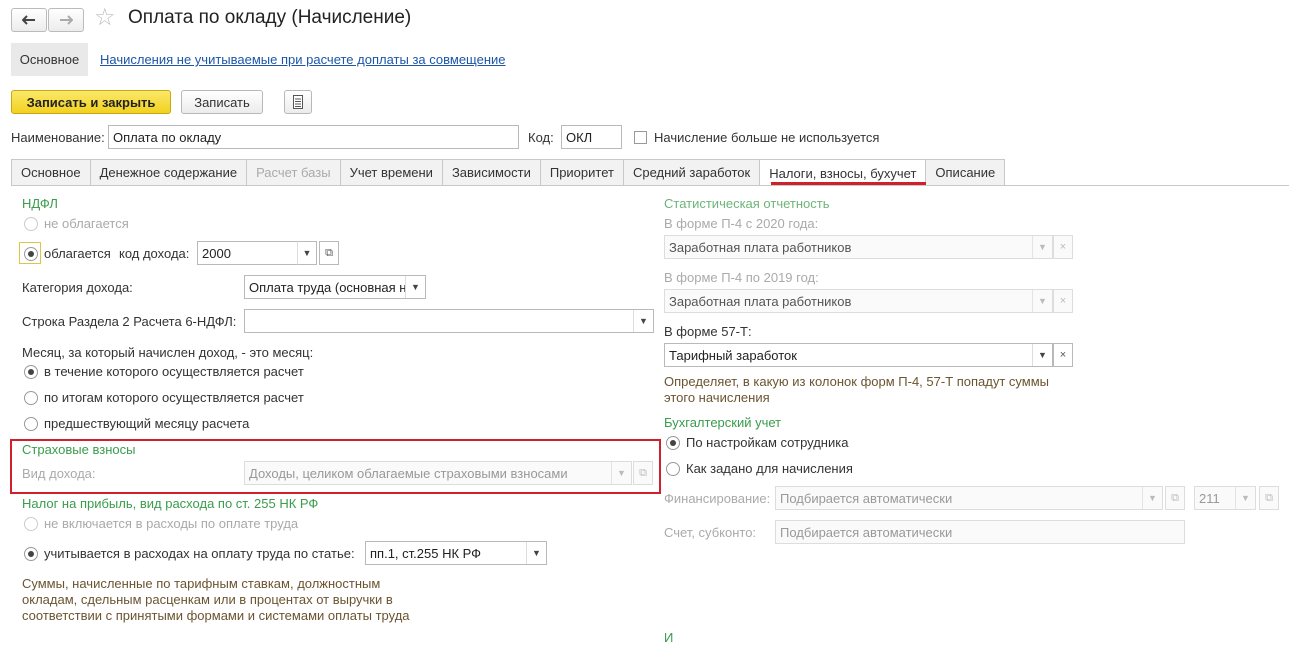  Describe the element at coordinates (293, 172) in the screenshot. I see `tab-base-calc: Расчет базы` at that location.